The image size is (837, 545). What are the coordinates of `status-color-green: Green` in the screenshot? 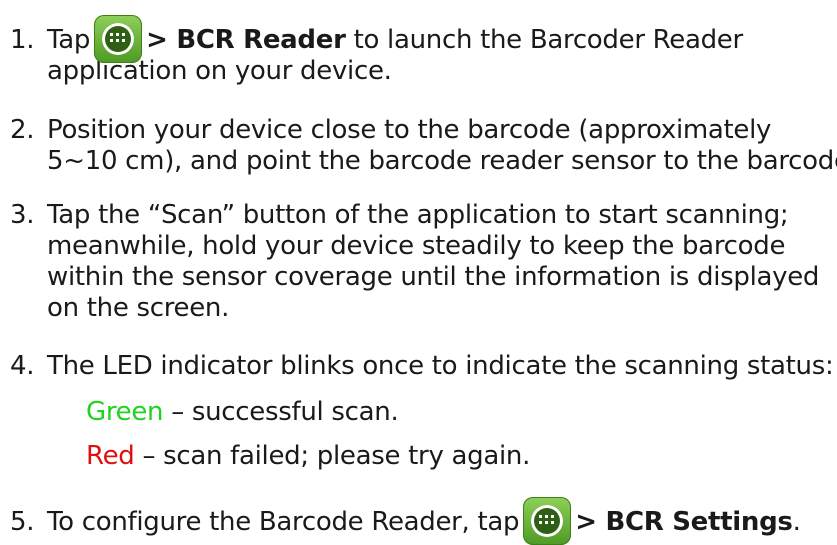 It's located at (125, 412).